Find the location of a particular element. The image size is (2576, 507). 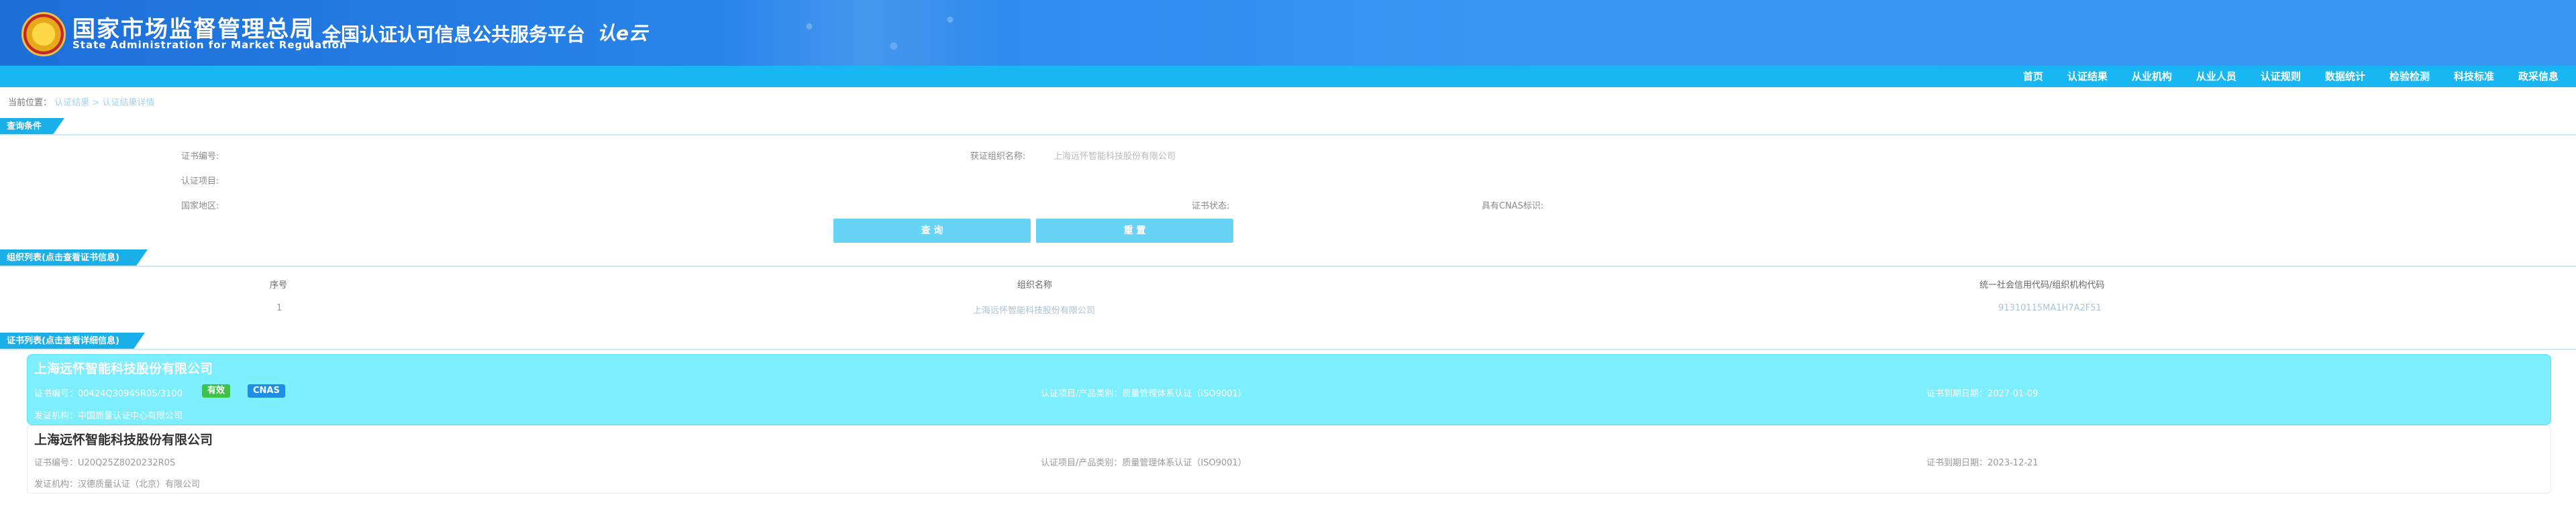

nav-inspection: 检验检测 is located at coordinates (2409, 76).